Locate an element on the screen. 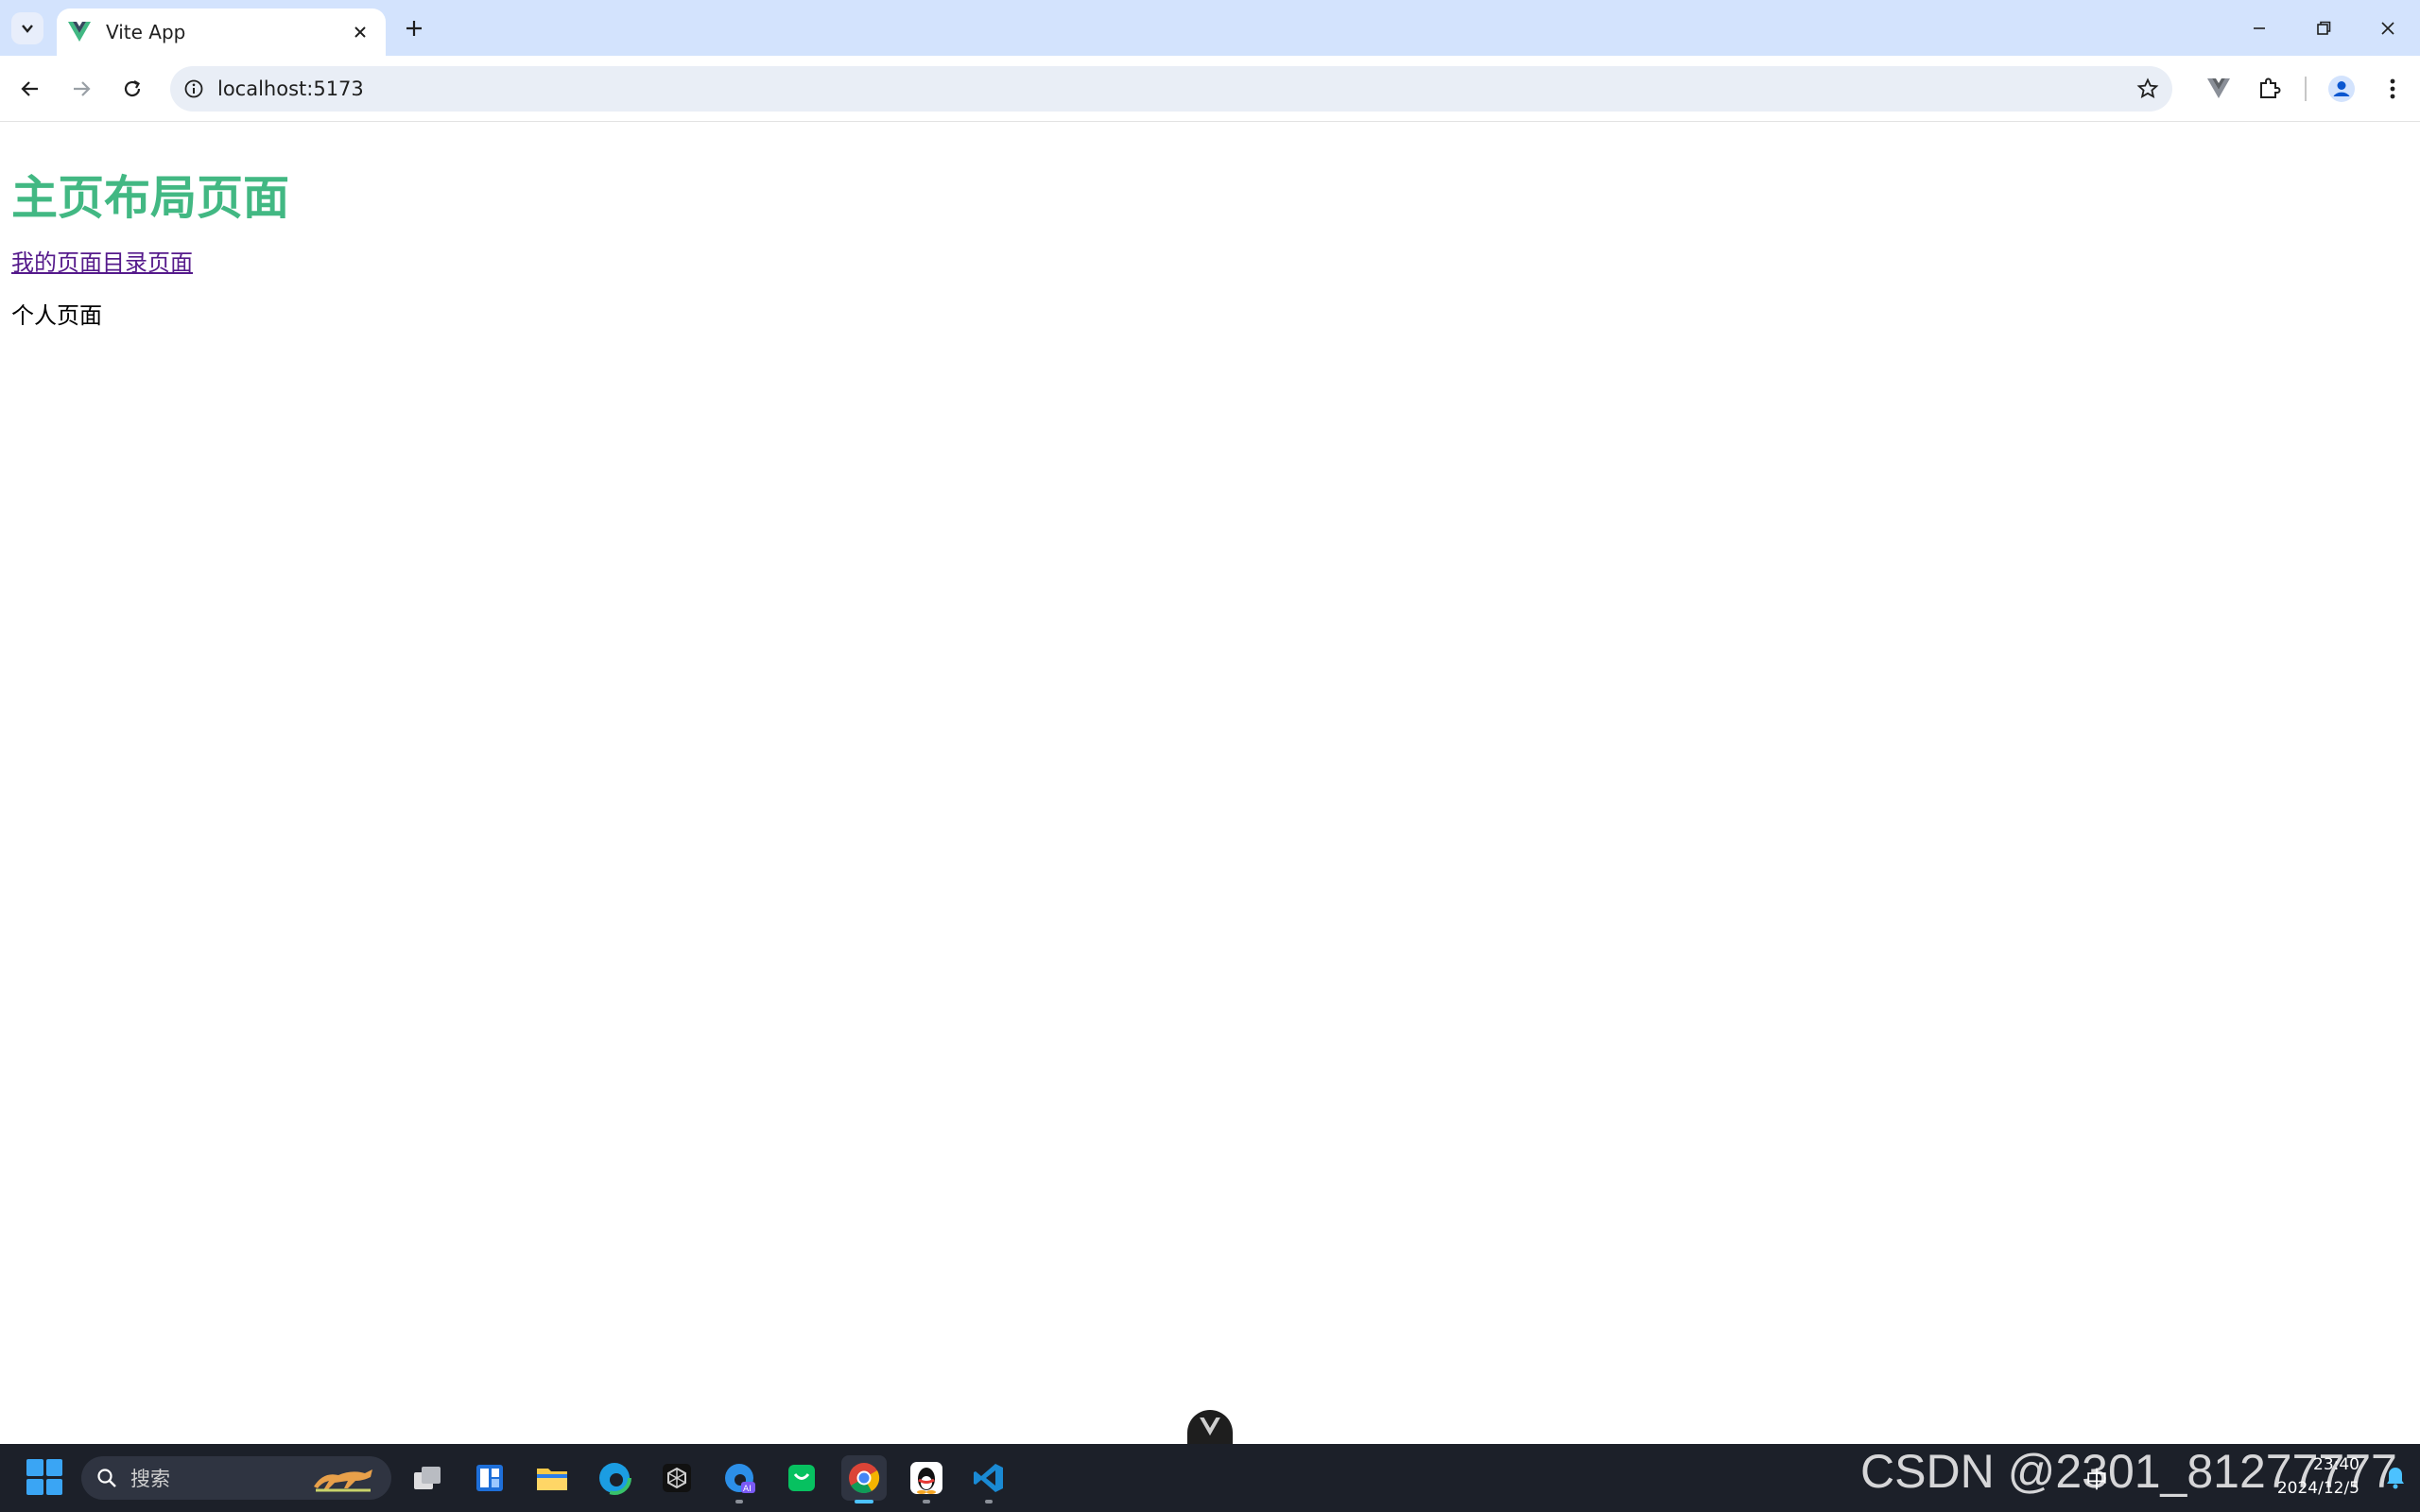 The image size is (2420, 1512). toolbar-actions is located at coordinates (2304, 89).